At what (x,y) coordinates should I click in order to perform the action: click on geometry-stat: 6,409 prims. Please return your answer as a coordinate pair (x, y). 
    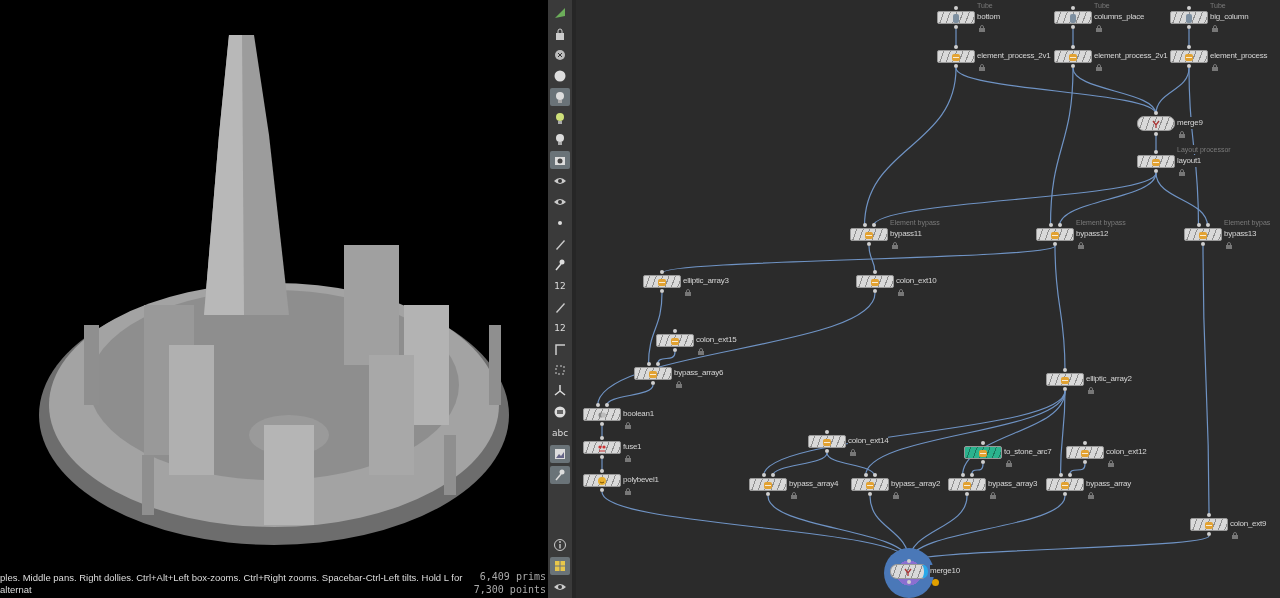
    Looking at the image, I should click on (512, 576).